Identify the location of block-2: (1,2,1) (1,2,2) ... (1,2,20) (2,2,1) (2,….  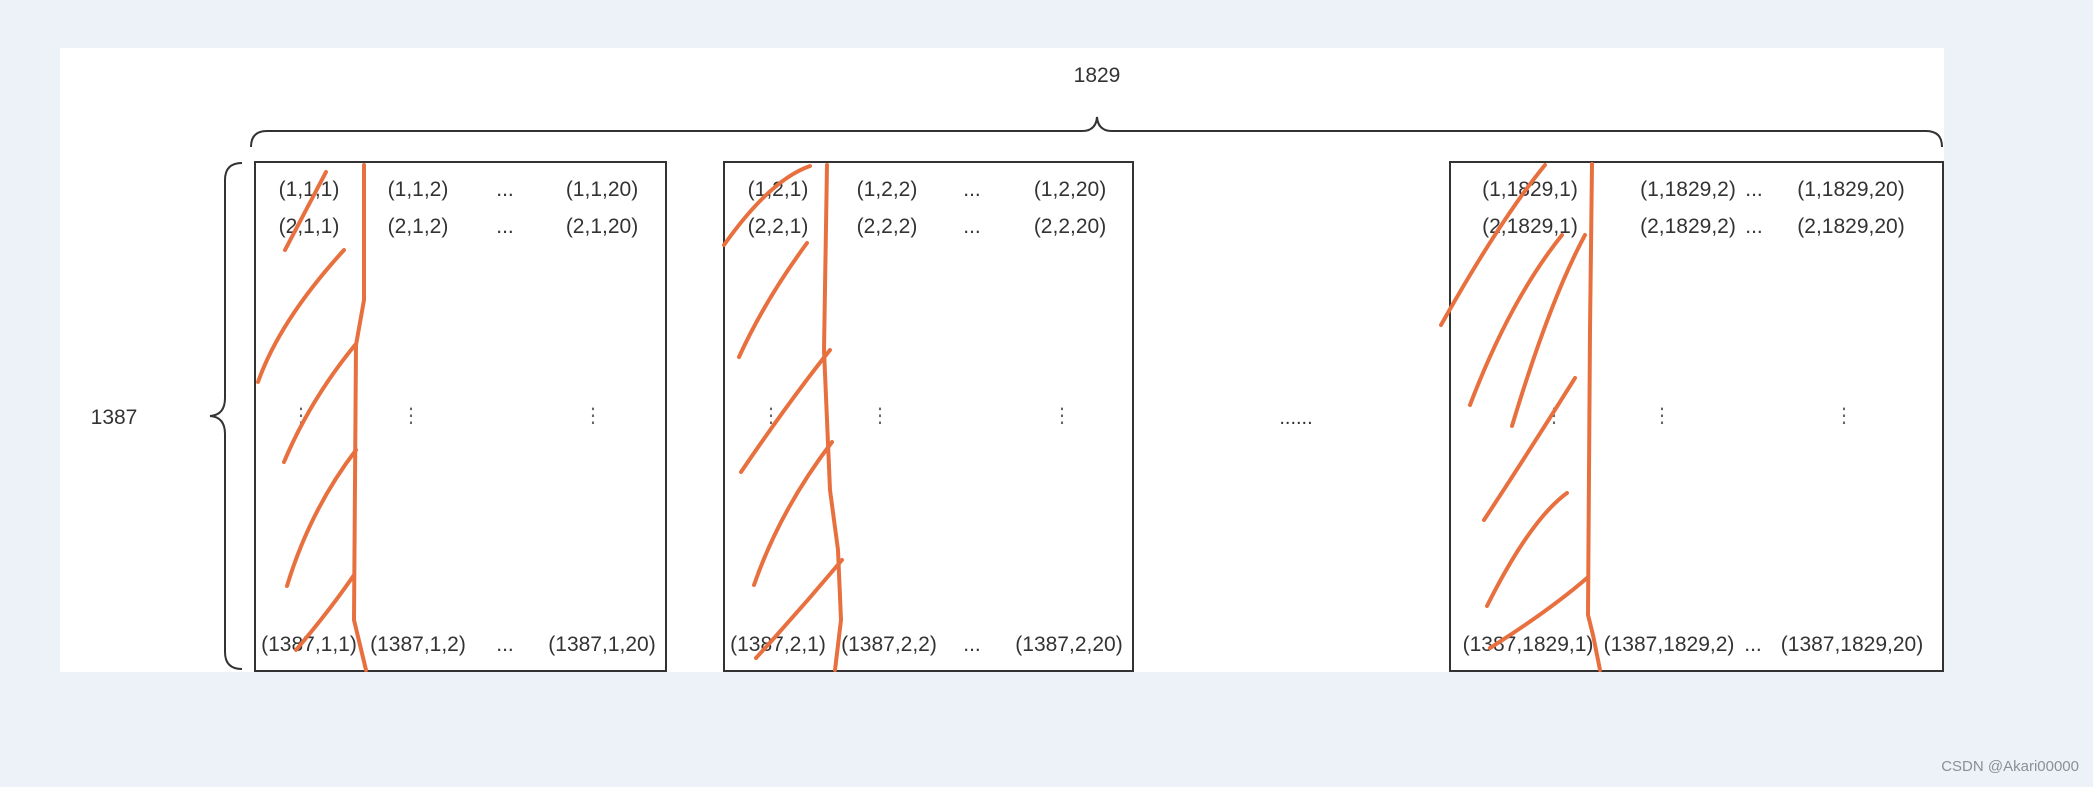
(926, 417).